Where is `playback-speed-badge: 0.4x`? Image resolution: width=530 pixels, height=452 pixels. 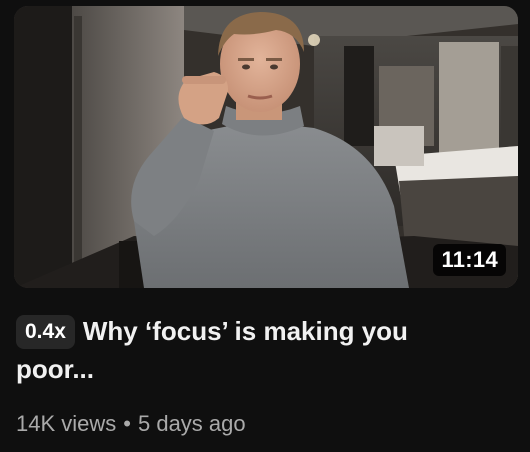
playback-speed-badge: 0.4x is located at coordinates (45, 332).